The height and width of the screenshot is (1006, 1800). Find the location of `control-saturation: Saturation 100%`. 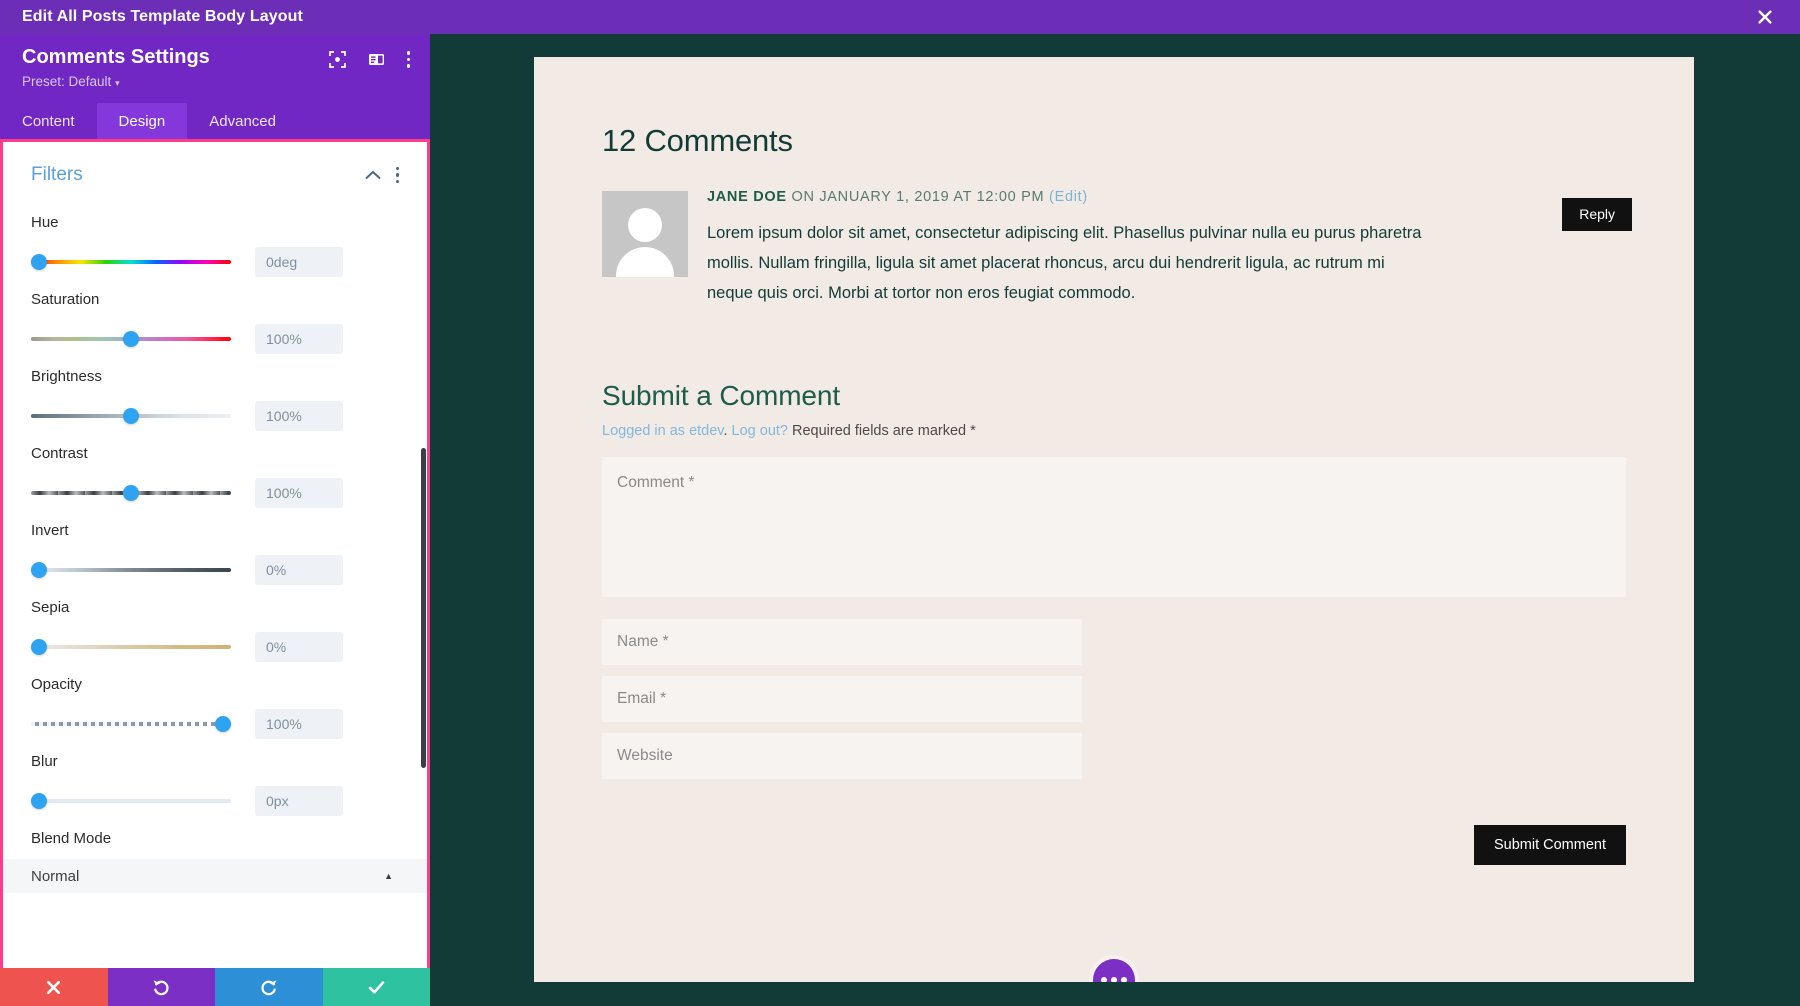

control-saturation: Saturation 100% is located at coordinates (215, 315).